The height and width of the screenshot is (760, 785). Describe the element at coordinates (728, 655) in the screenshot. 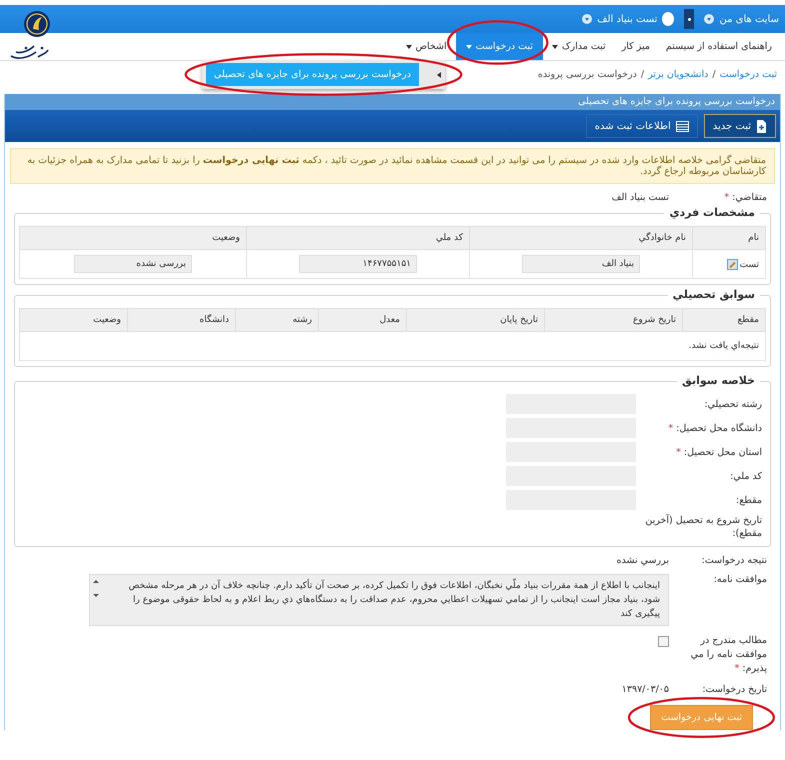

I see `field-label: مطالب مندرج در موافقت نامه را مي پذيرم: *` at that location.